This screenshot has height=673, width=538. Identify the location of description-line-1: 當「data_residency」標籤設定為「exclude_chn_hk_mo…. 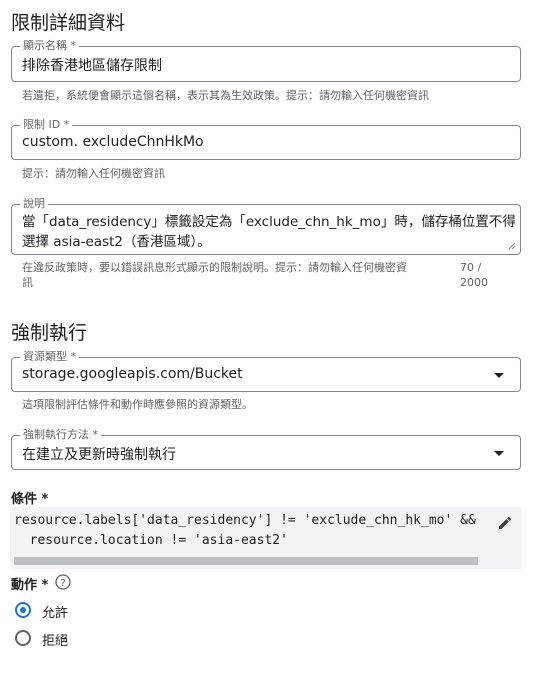
(269, 222).